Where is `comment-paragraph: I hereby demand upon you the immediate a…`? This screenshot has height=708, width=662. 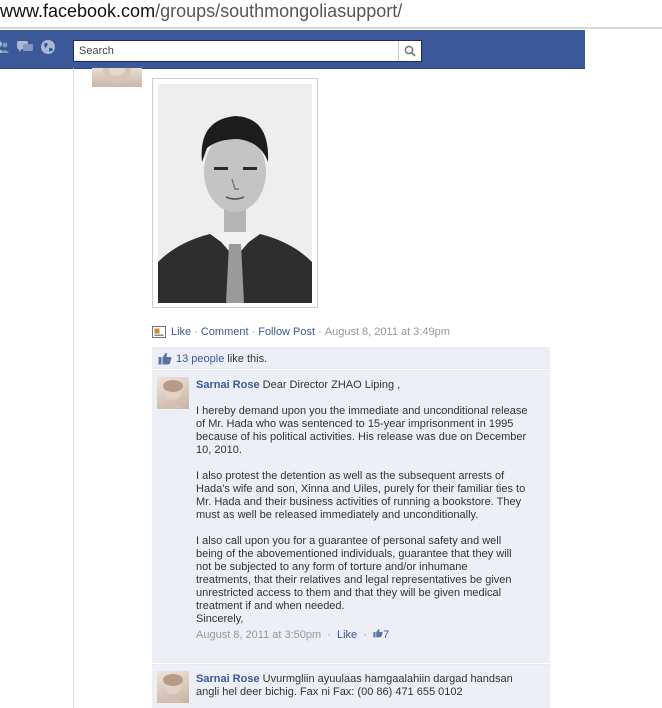
comment-paragraph: I hereby demand upon you the immediate a… is located at coordinates (366, 431).